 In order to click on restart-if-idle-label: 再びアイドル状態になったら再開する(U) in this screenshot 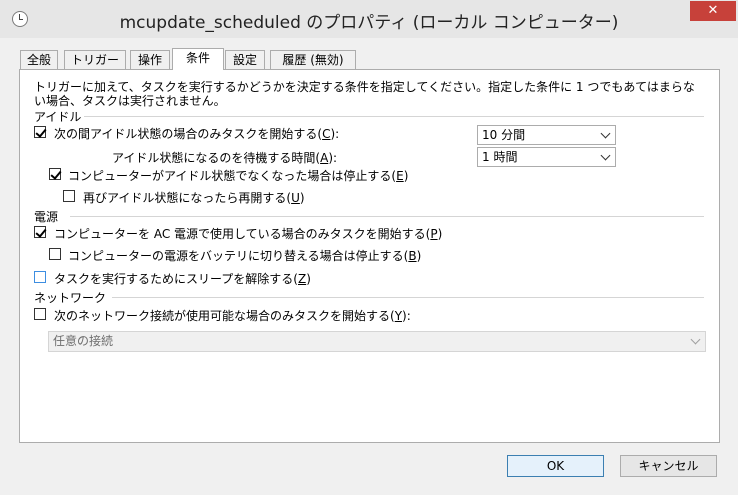, I will do `click(194, 197)`.